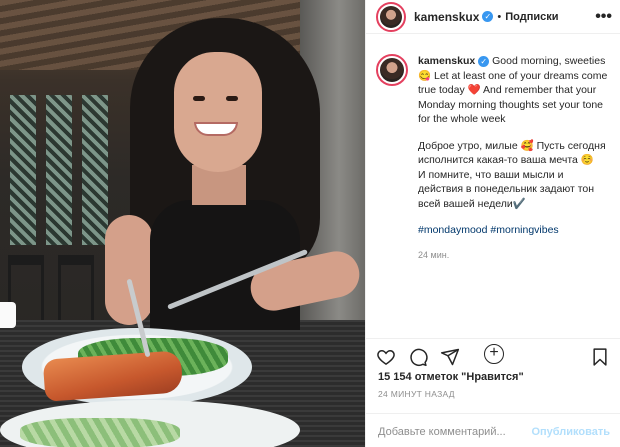  Describe the element at coordinates (76, 290) in the screenshot. I see `chair` at that location.